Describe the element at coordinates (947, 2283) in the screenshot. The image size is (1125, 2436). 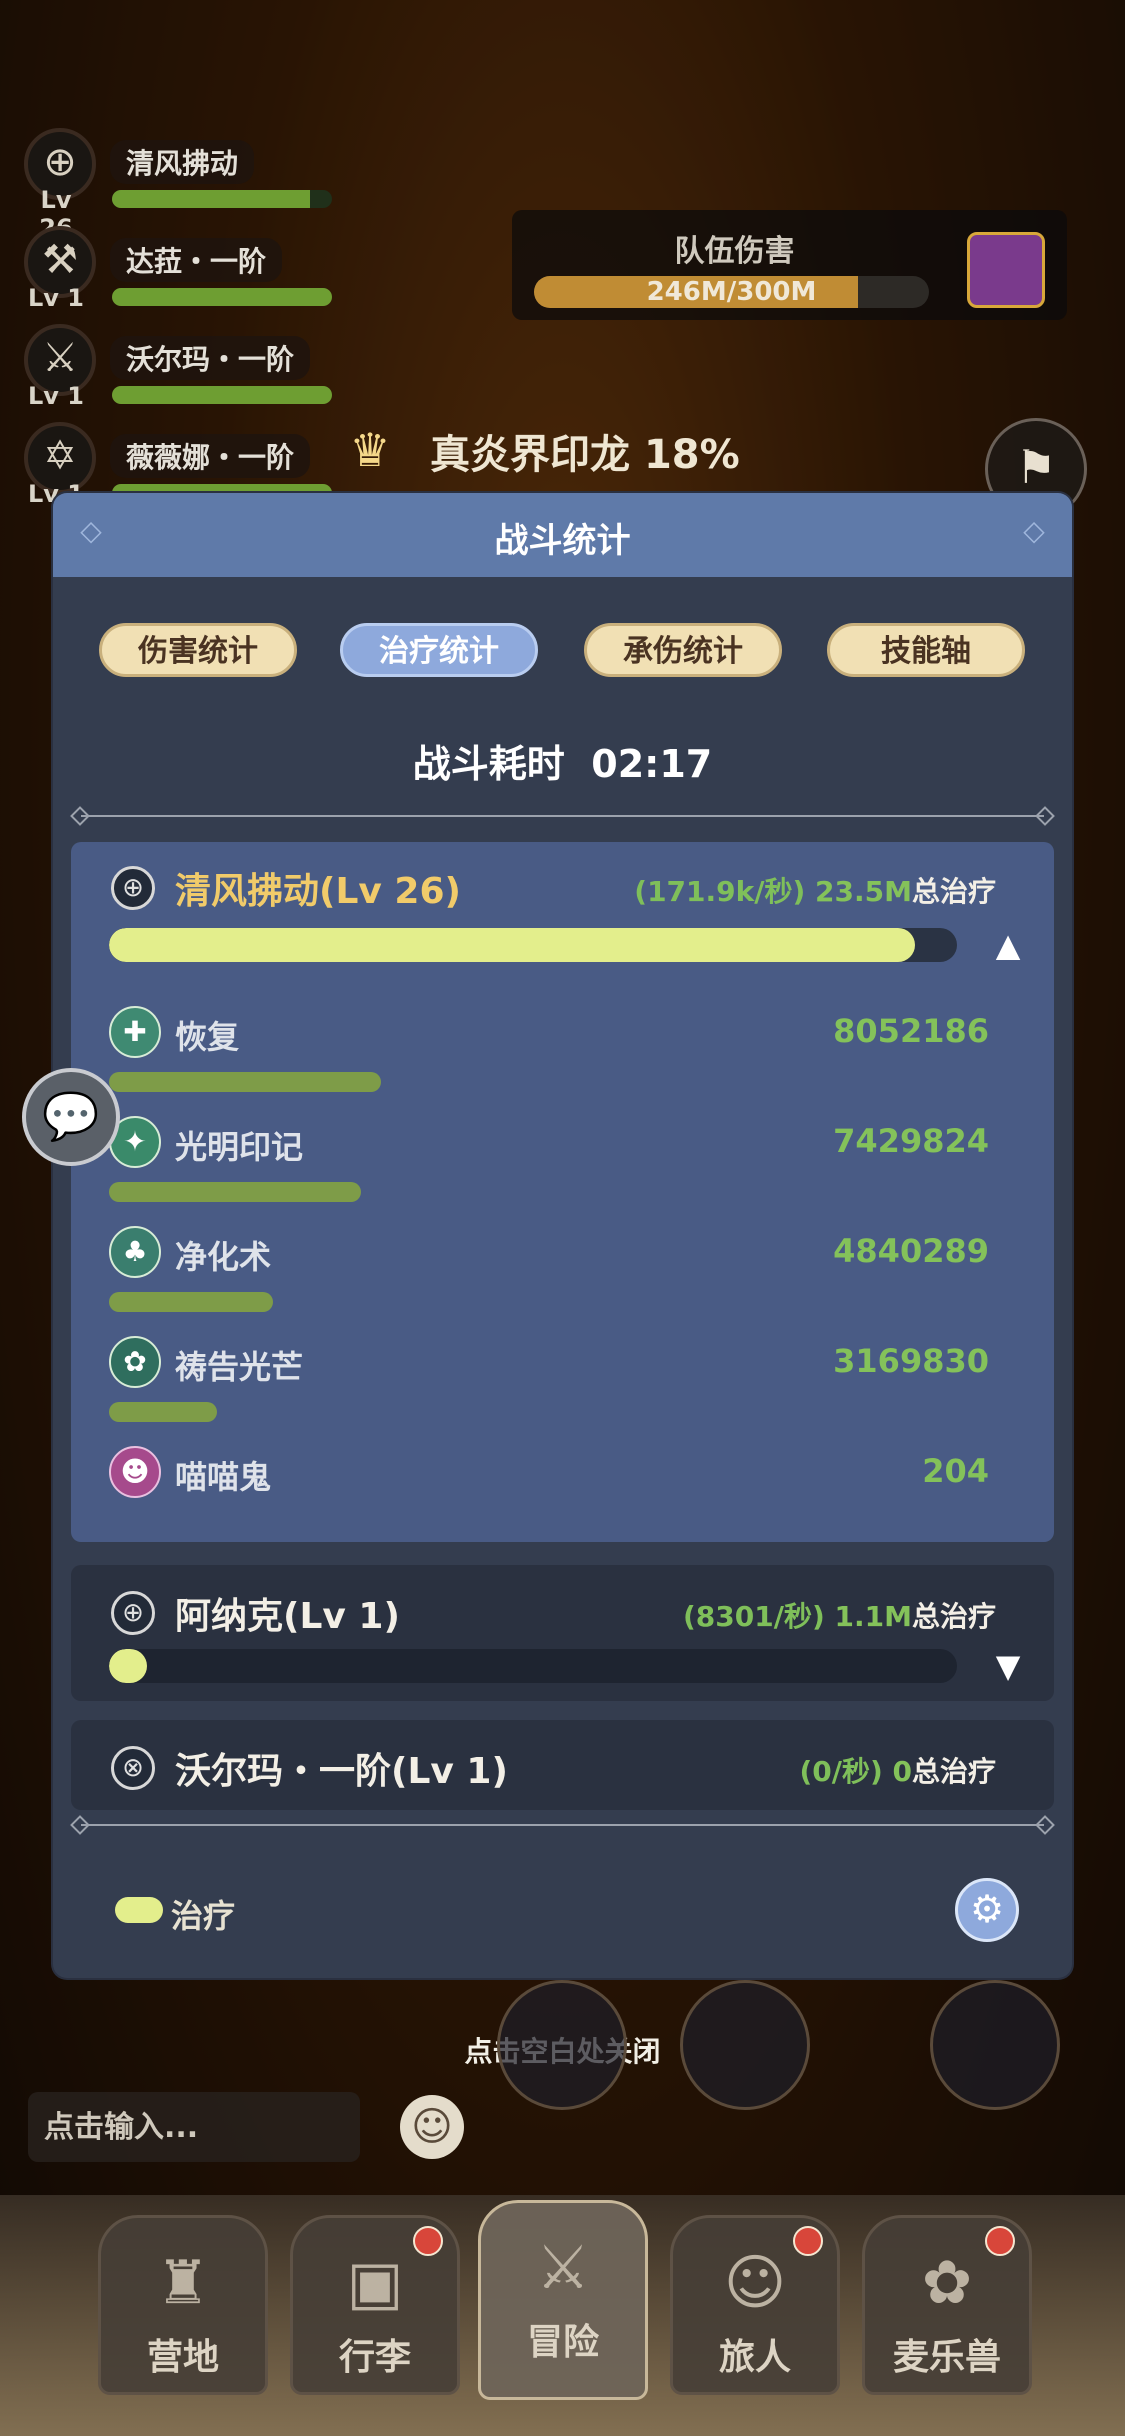
I see `cat-icon: ✿` at that location.